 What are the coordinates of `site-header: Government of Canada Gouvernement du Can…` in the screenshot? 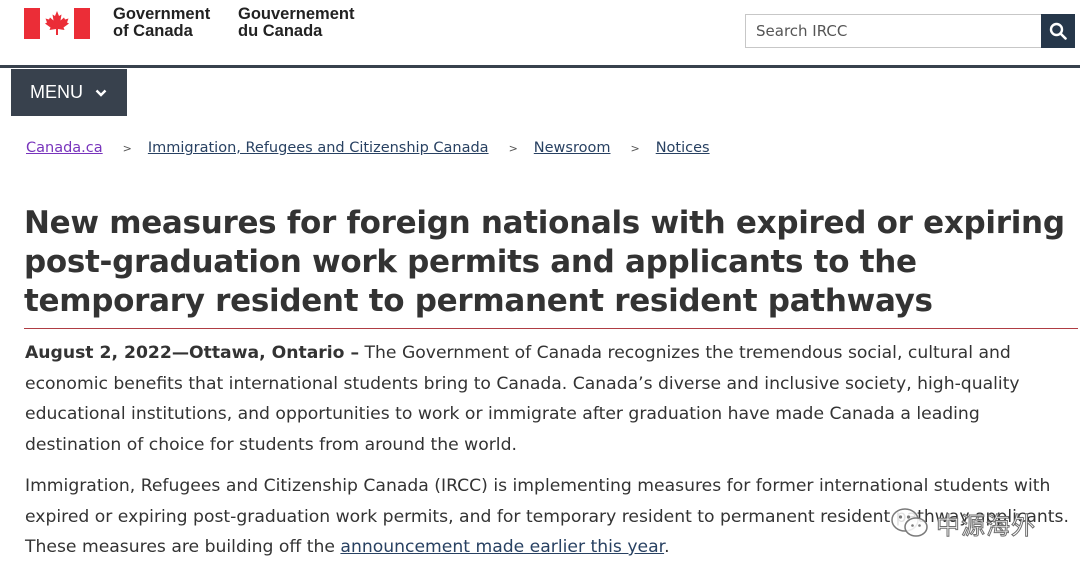 It's located at (540, 34).